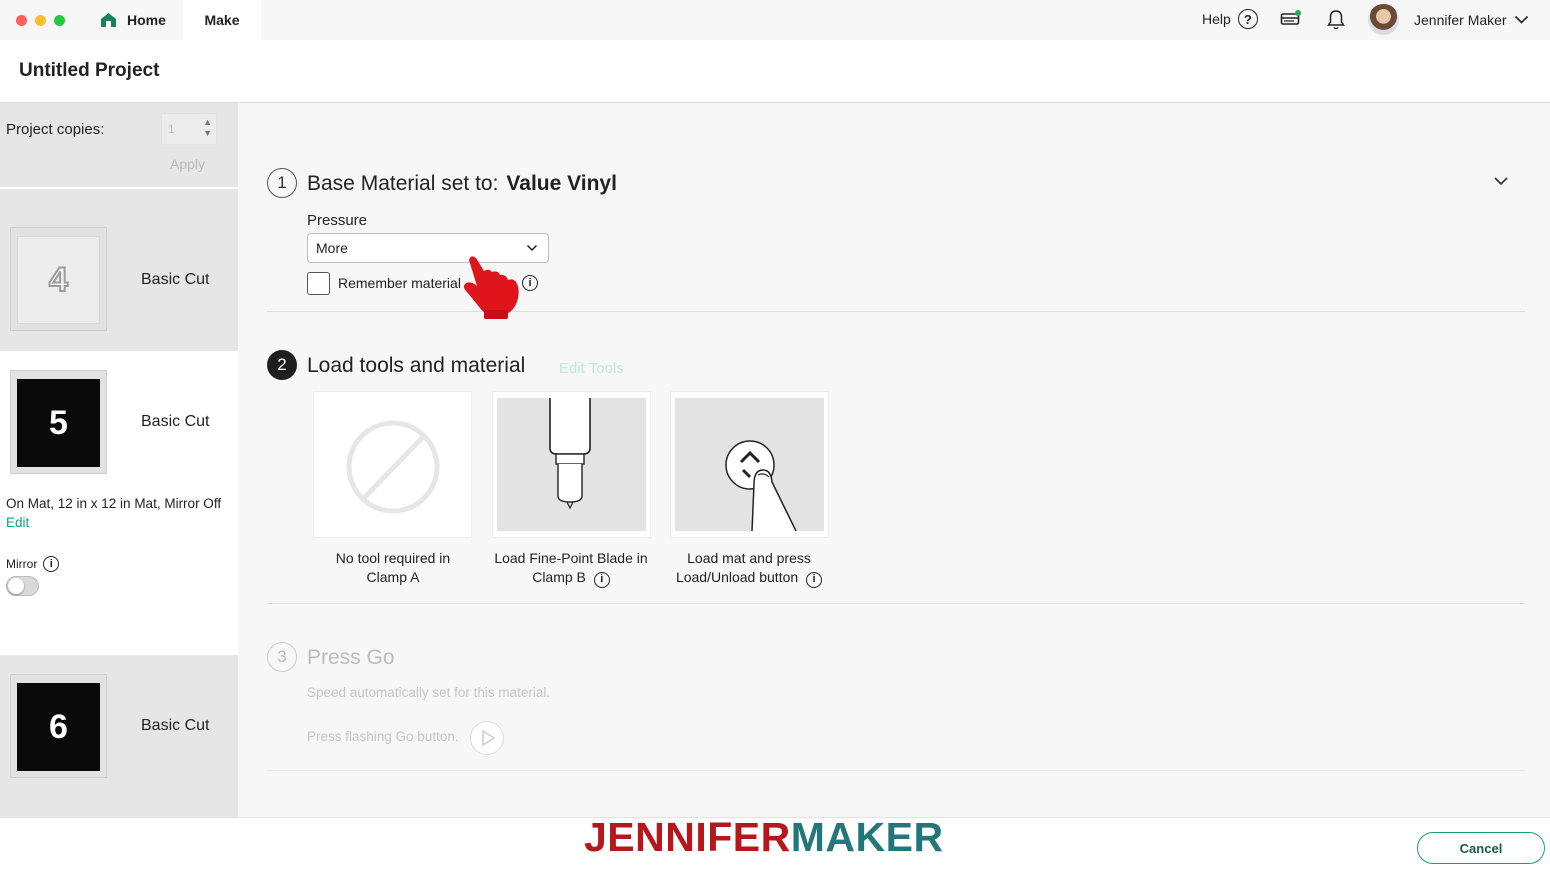 The height and width of the screenshot is (872, 1550). What do you see at coordinates (383, 736) in the screenshot?
I see `go-instruction: Press flashing Go button.` at bounding box center [383, 736].